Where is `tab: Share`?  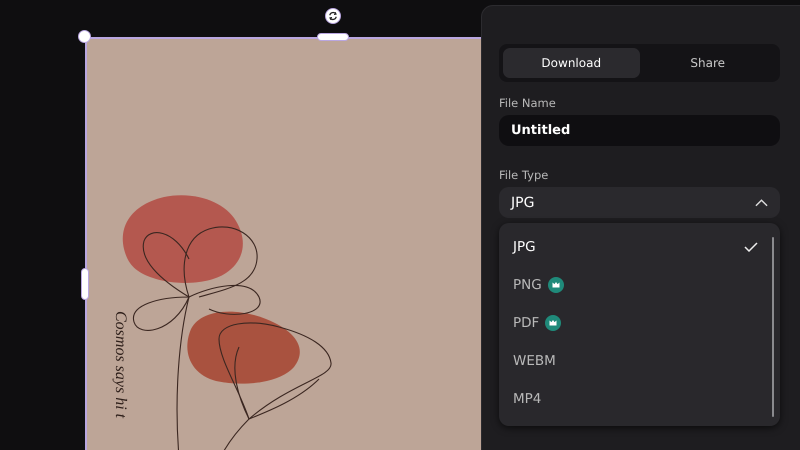 tab: Share is located at coordinates (708, 63).